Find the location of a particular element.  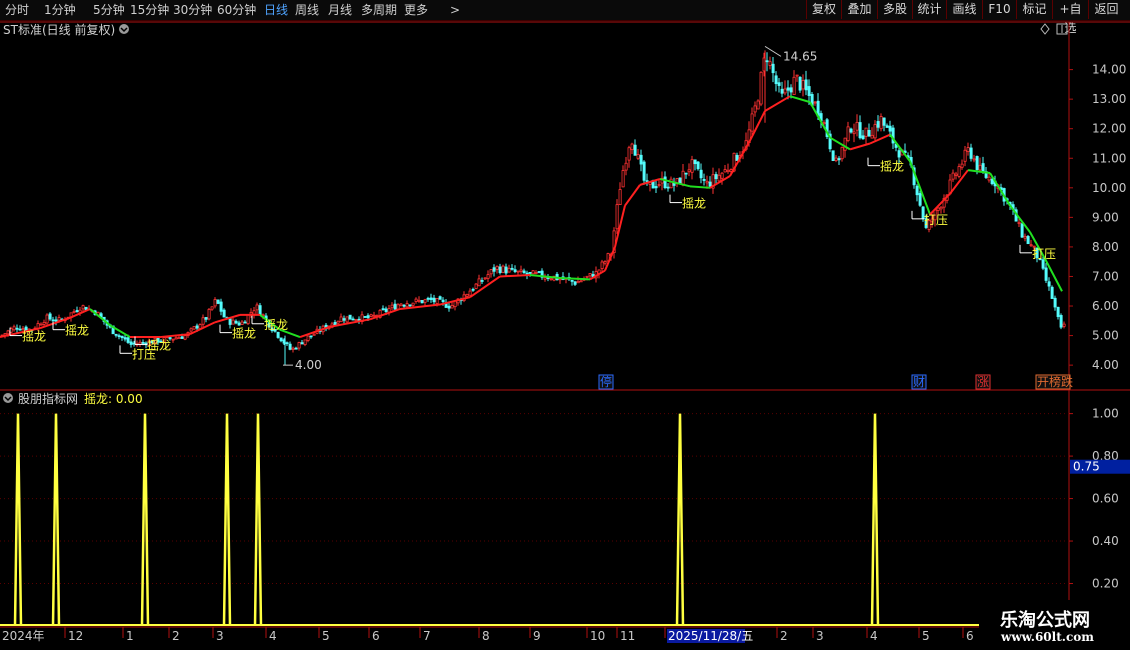

date-label: 1 is located at coordinates (130, 636).